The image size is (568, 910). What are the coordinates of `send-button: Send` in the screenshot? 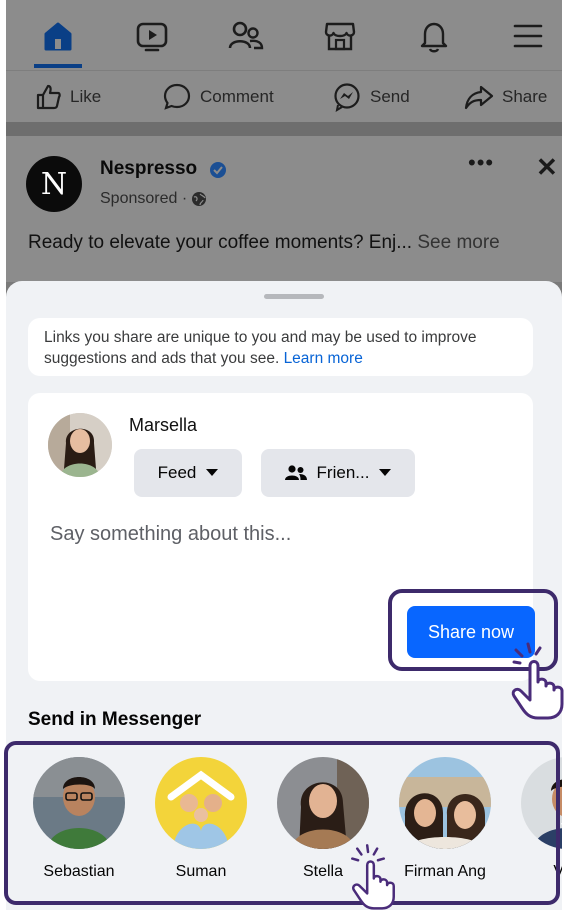 It's located at (371, 97).